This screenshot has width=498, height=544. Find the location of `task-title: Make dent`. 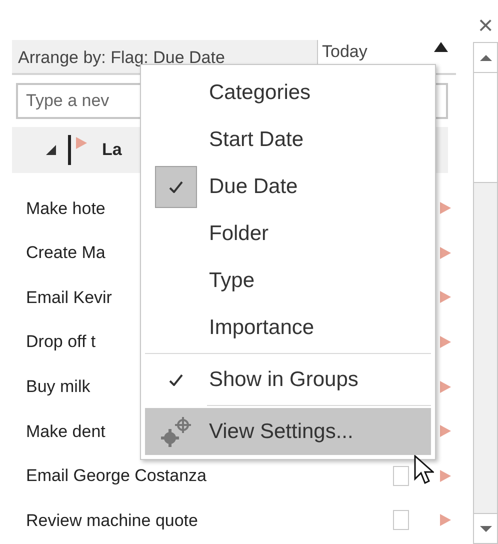

task-title: Make dent is located at coordinates (66, 431).